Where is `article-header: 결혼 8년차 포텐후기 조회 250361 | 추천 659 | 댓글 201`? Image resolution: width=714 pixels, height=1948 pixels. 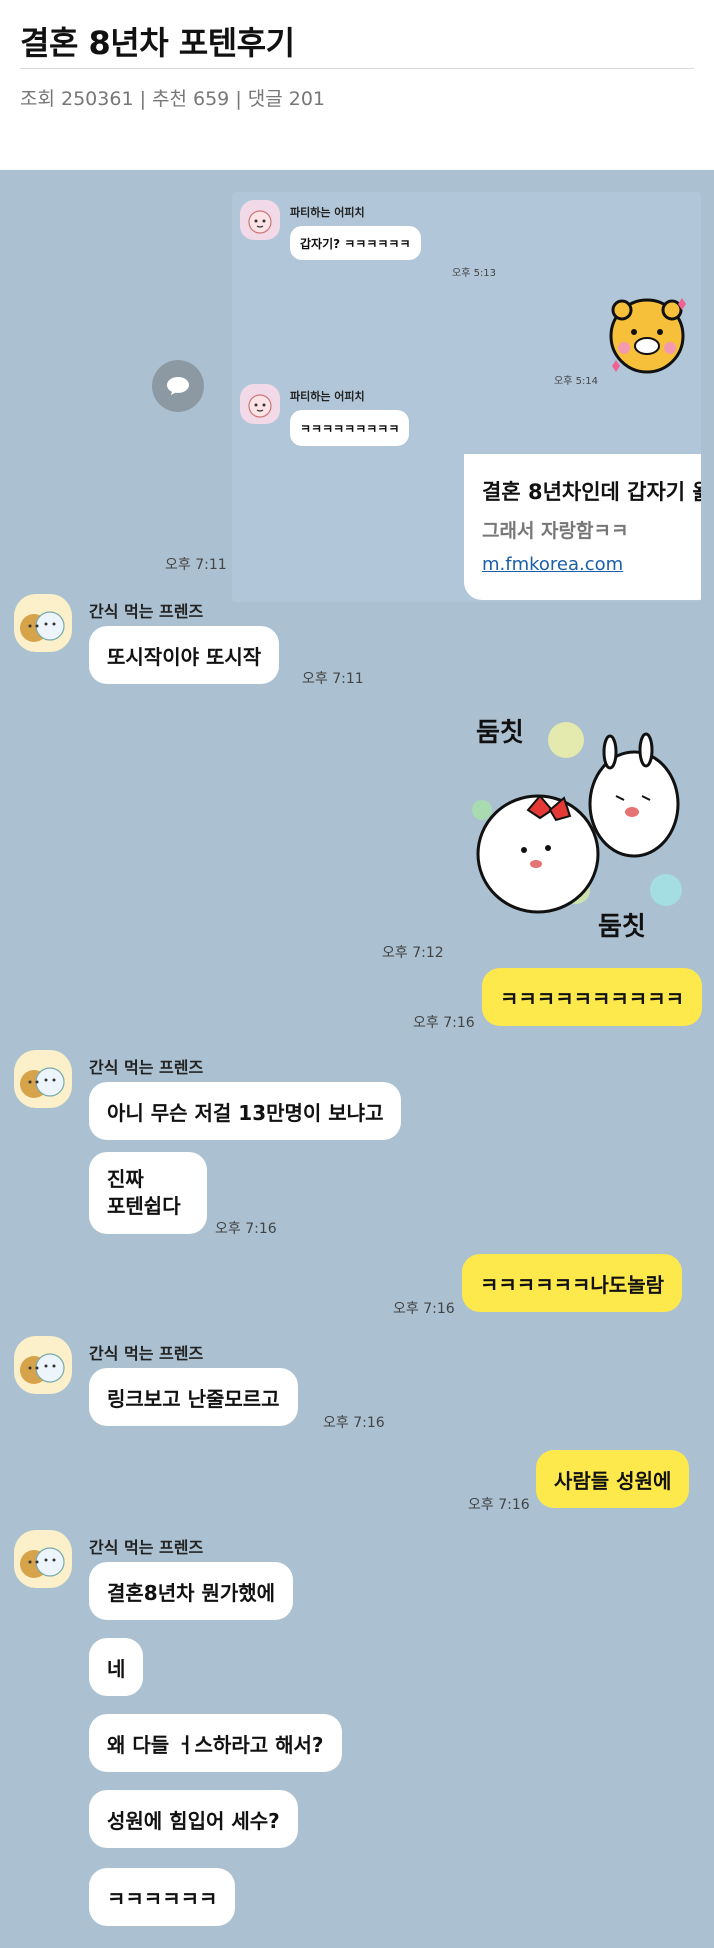 article-header: 결혼 8년차 포텐후기 조회 250361 | 추천 659 | 댓글 201 is located at coordinates (357, 85).